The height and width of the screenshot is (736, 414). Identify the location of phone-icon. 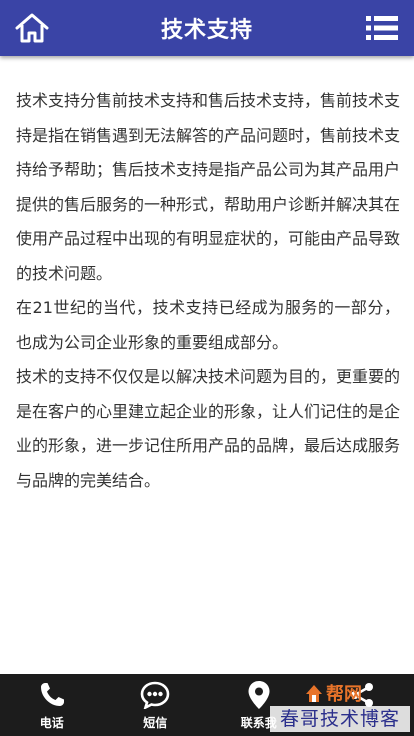
(52, 694).